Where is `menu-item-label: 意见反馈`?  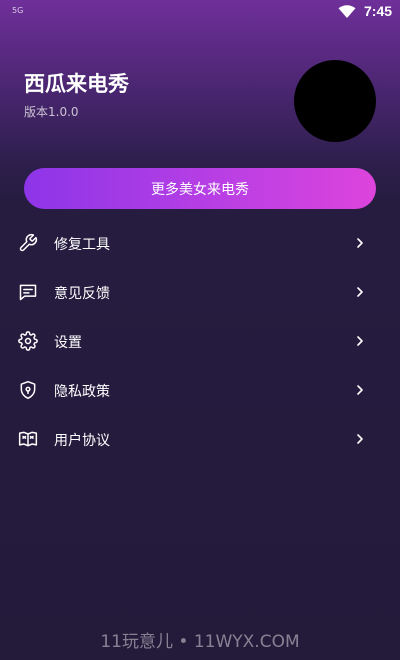
menu-item-label: 意见反馈 is located at coordinates (82, 294).